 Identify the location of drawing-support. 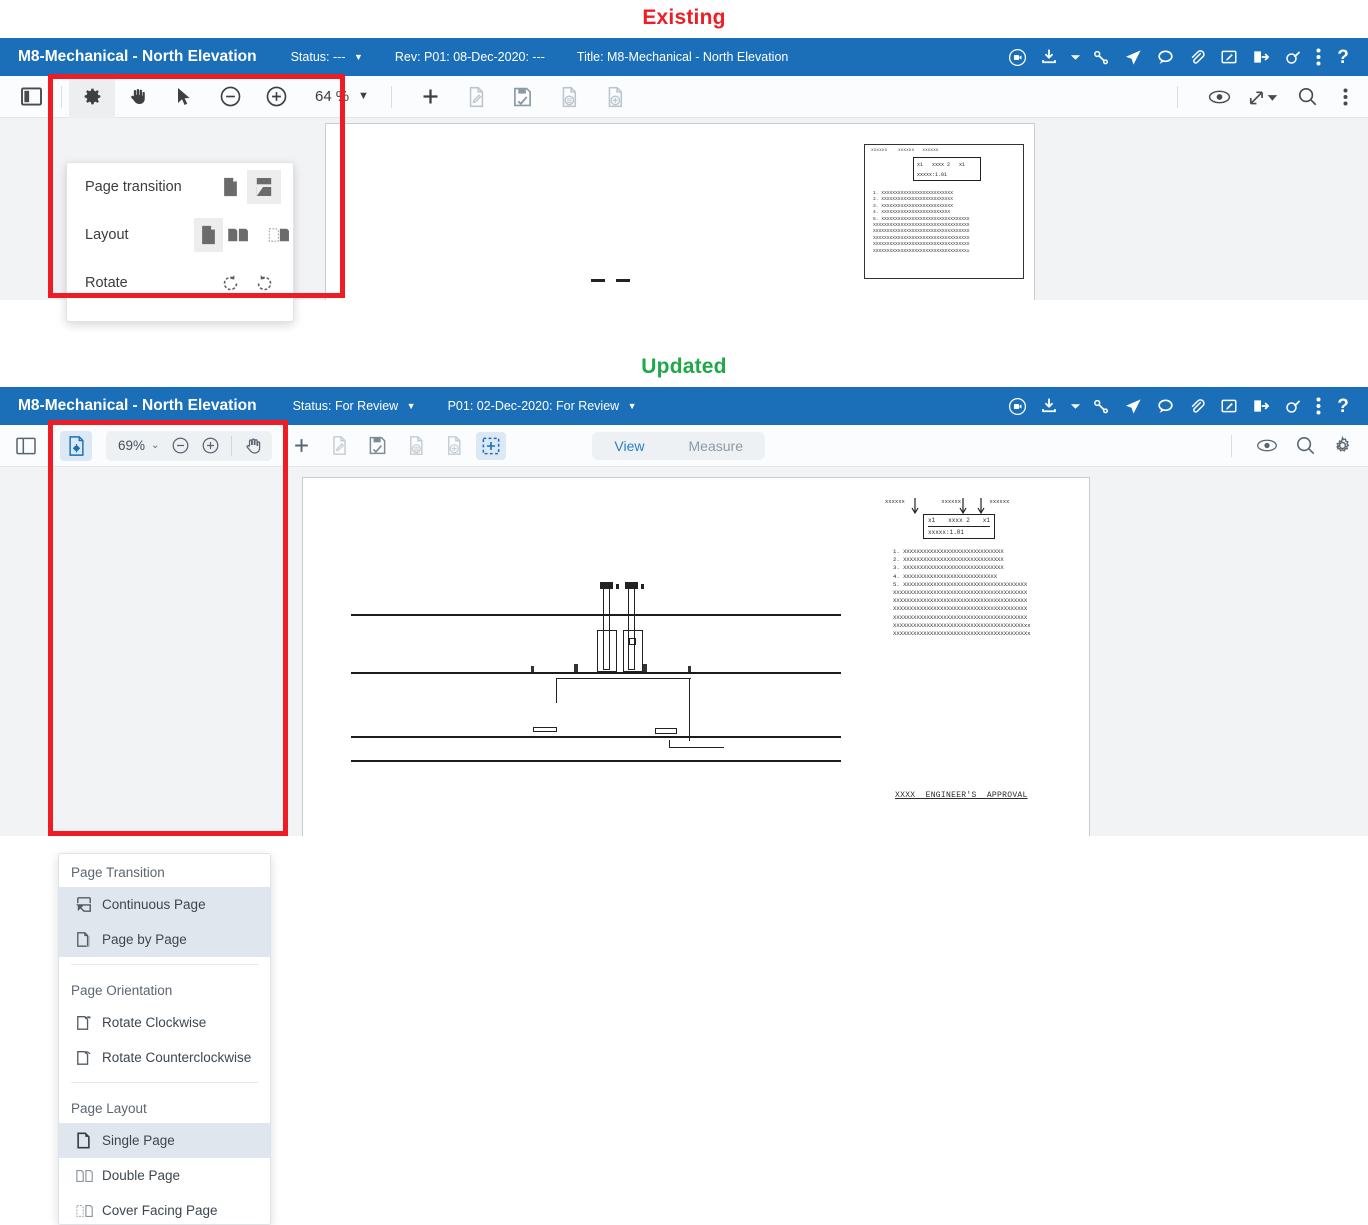
(689, 669).